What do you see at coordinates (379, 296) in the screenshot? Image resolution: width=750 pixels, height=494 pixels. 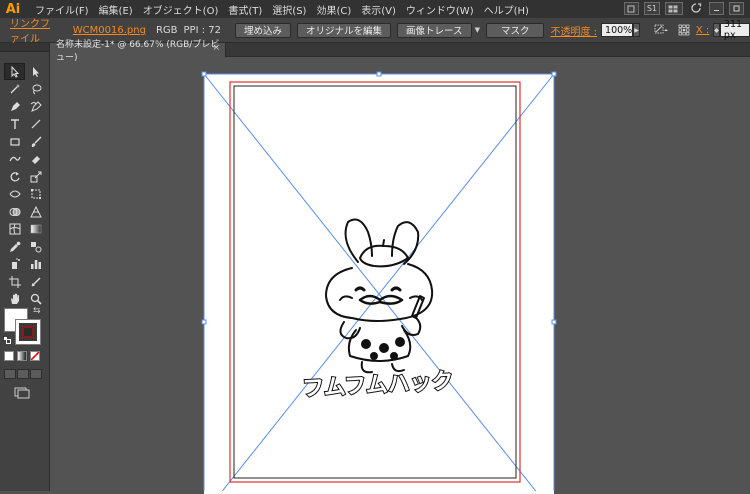 I see `character-illustration` at bounding box center [379, 296].